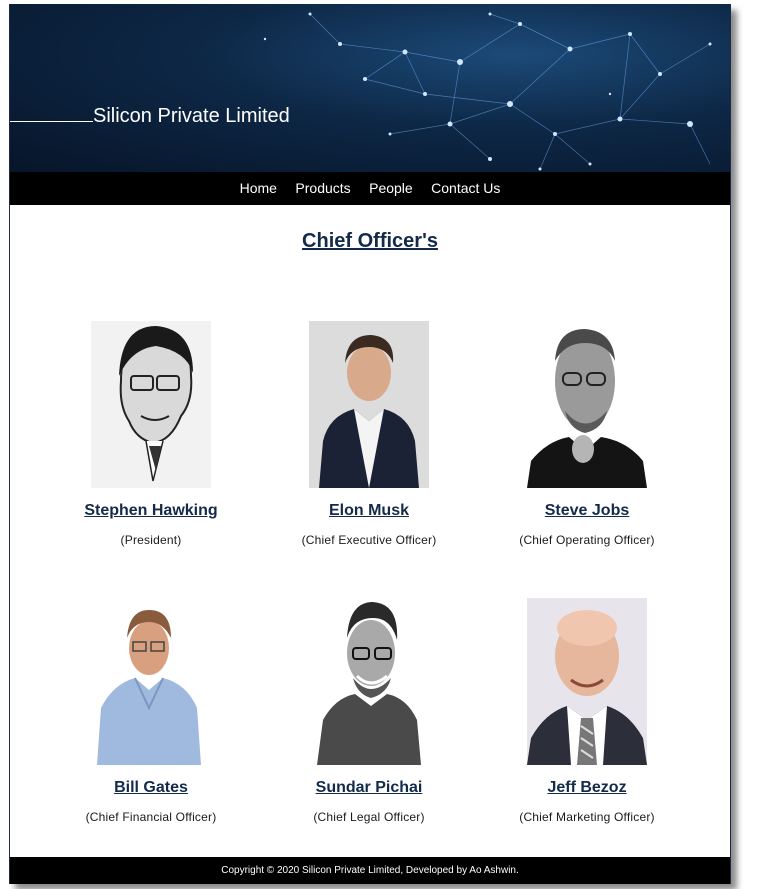  Describe the element at coordinates (587, 404) in the screenshot. I see `steve-jobs-photo` at that location.